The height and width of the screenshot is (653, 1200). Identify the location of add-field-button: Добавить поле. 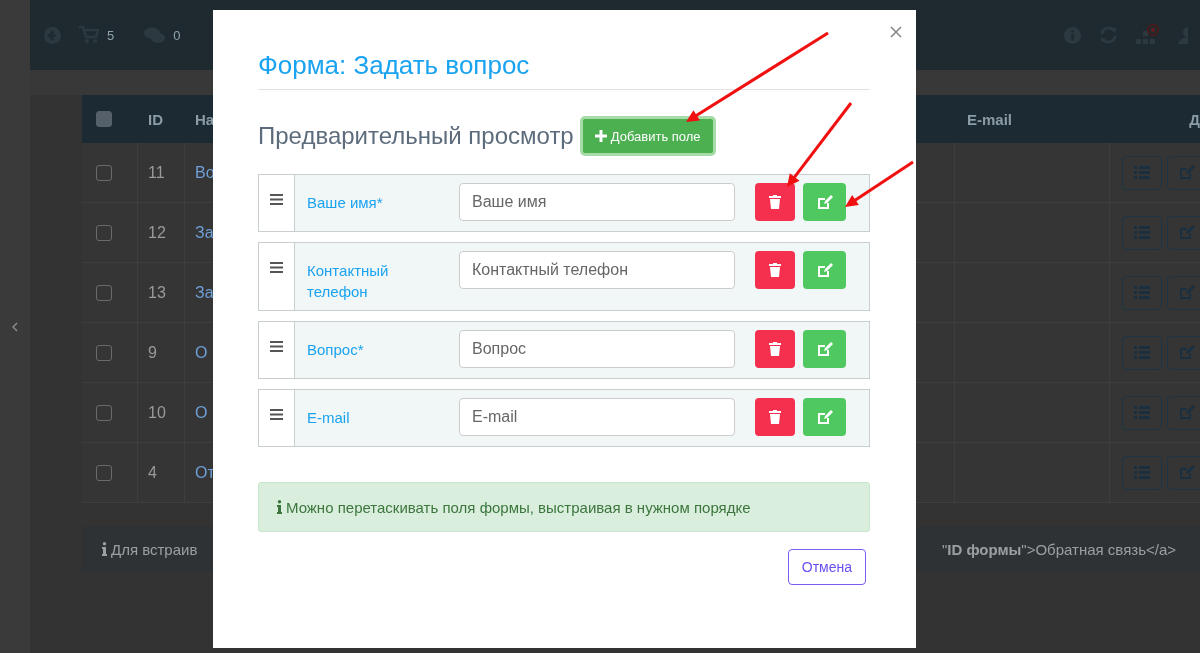
(647, 136).